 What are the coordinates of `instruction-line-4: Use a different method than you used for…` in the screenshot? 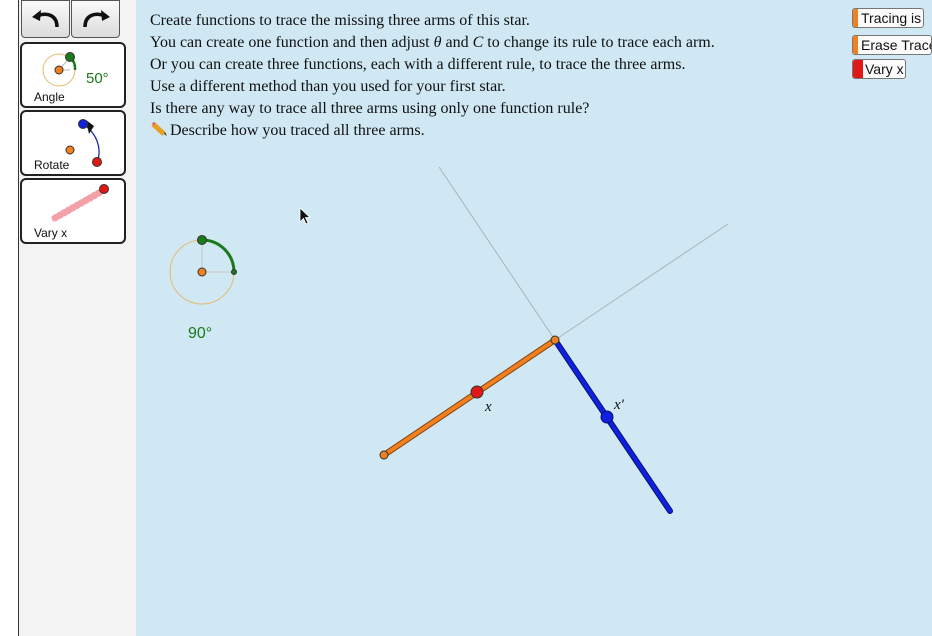 It's located at (328, 86).